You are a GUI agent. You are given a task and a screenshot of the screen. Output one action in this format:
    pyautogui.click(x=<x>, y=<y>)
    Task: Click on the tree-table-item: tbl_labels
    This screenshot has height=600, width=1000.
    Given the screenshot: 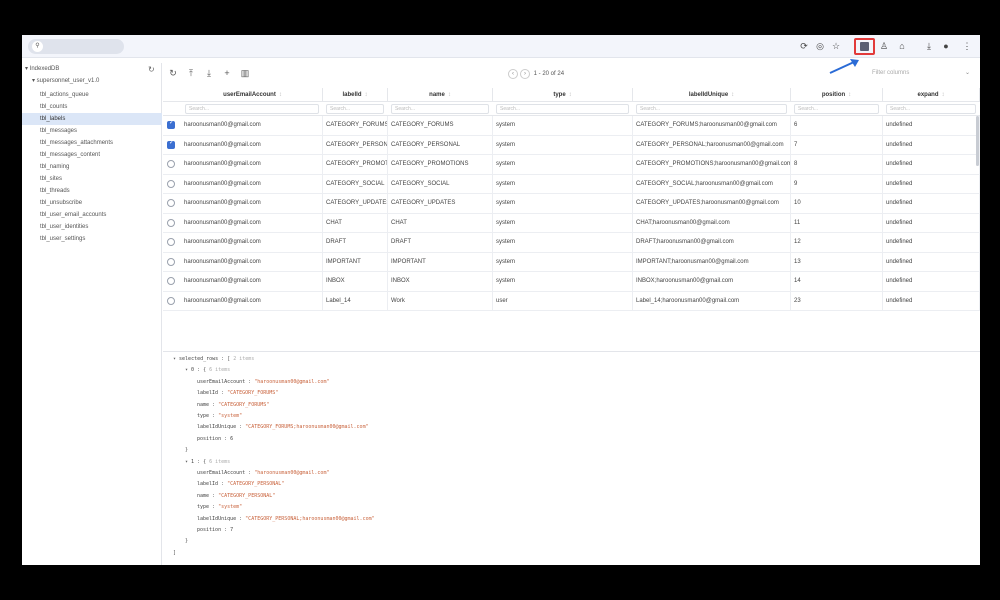 What is the action you would take?
    pyautogui.click(x=92, y=119)
    